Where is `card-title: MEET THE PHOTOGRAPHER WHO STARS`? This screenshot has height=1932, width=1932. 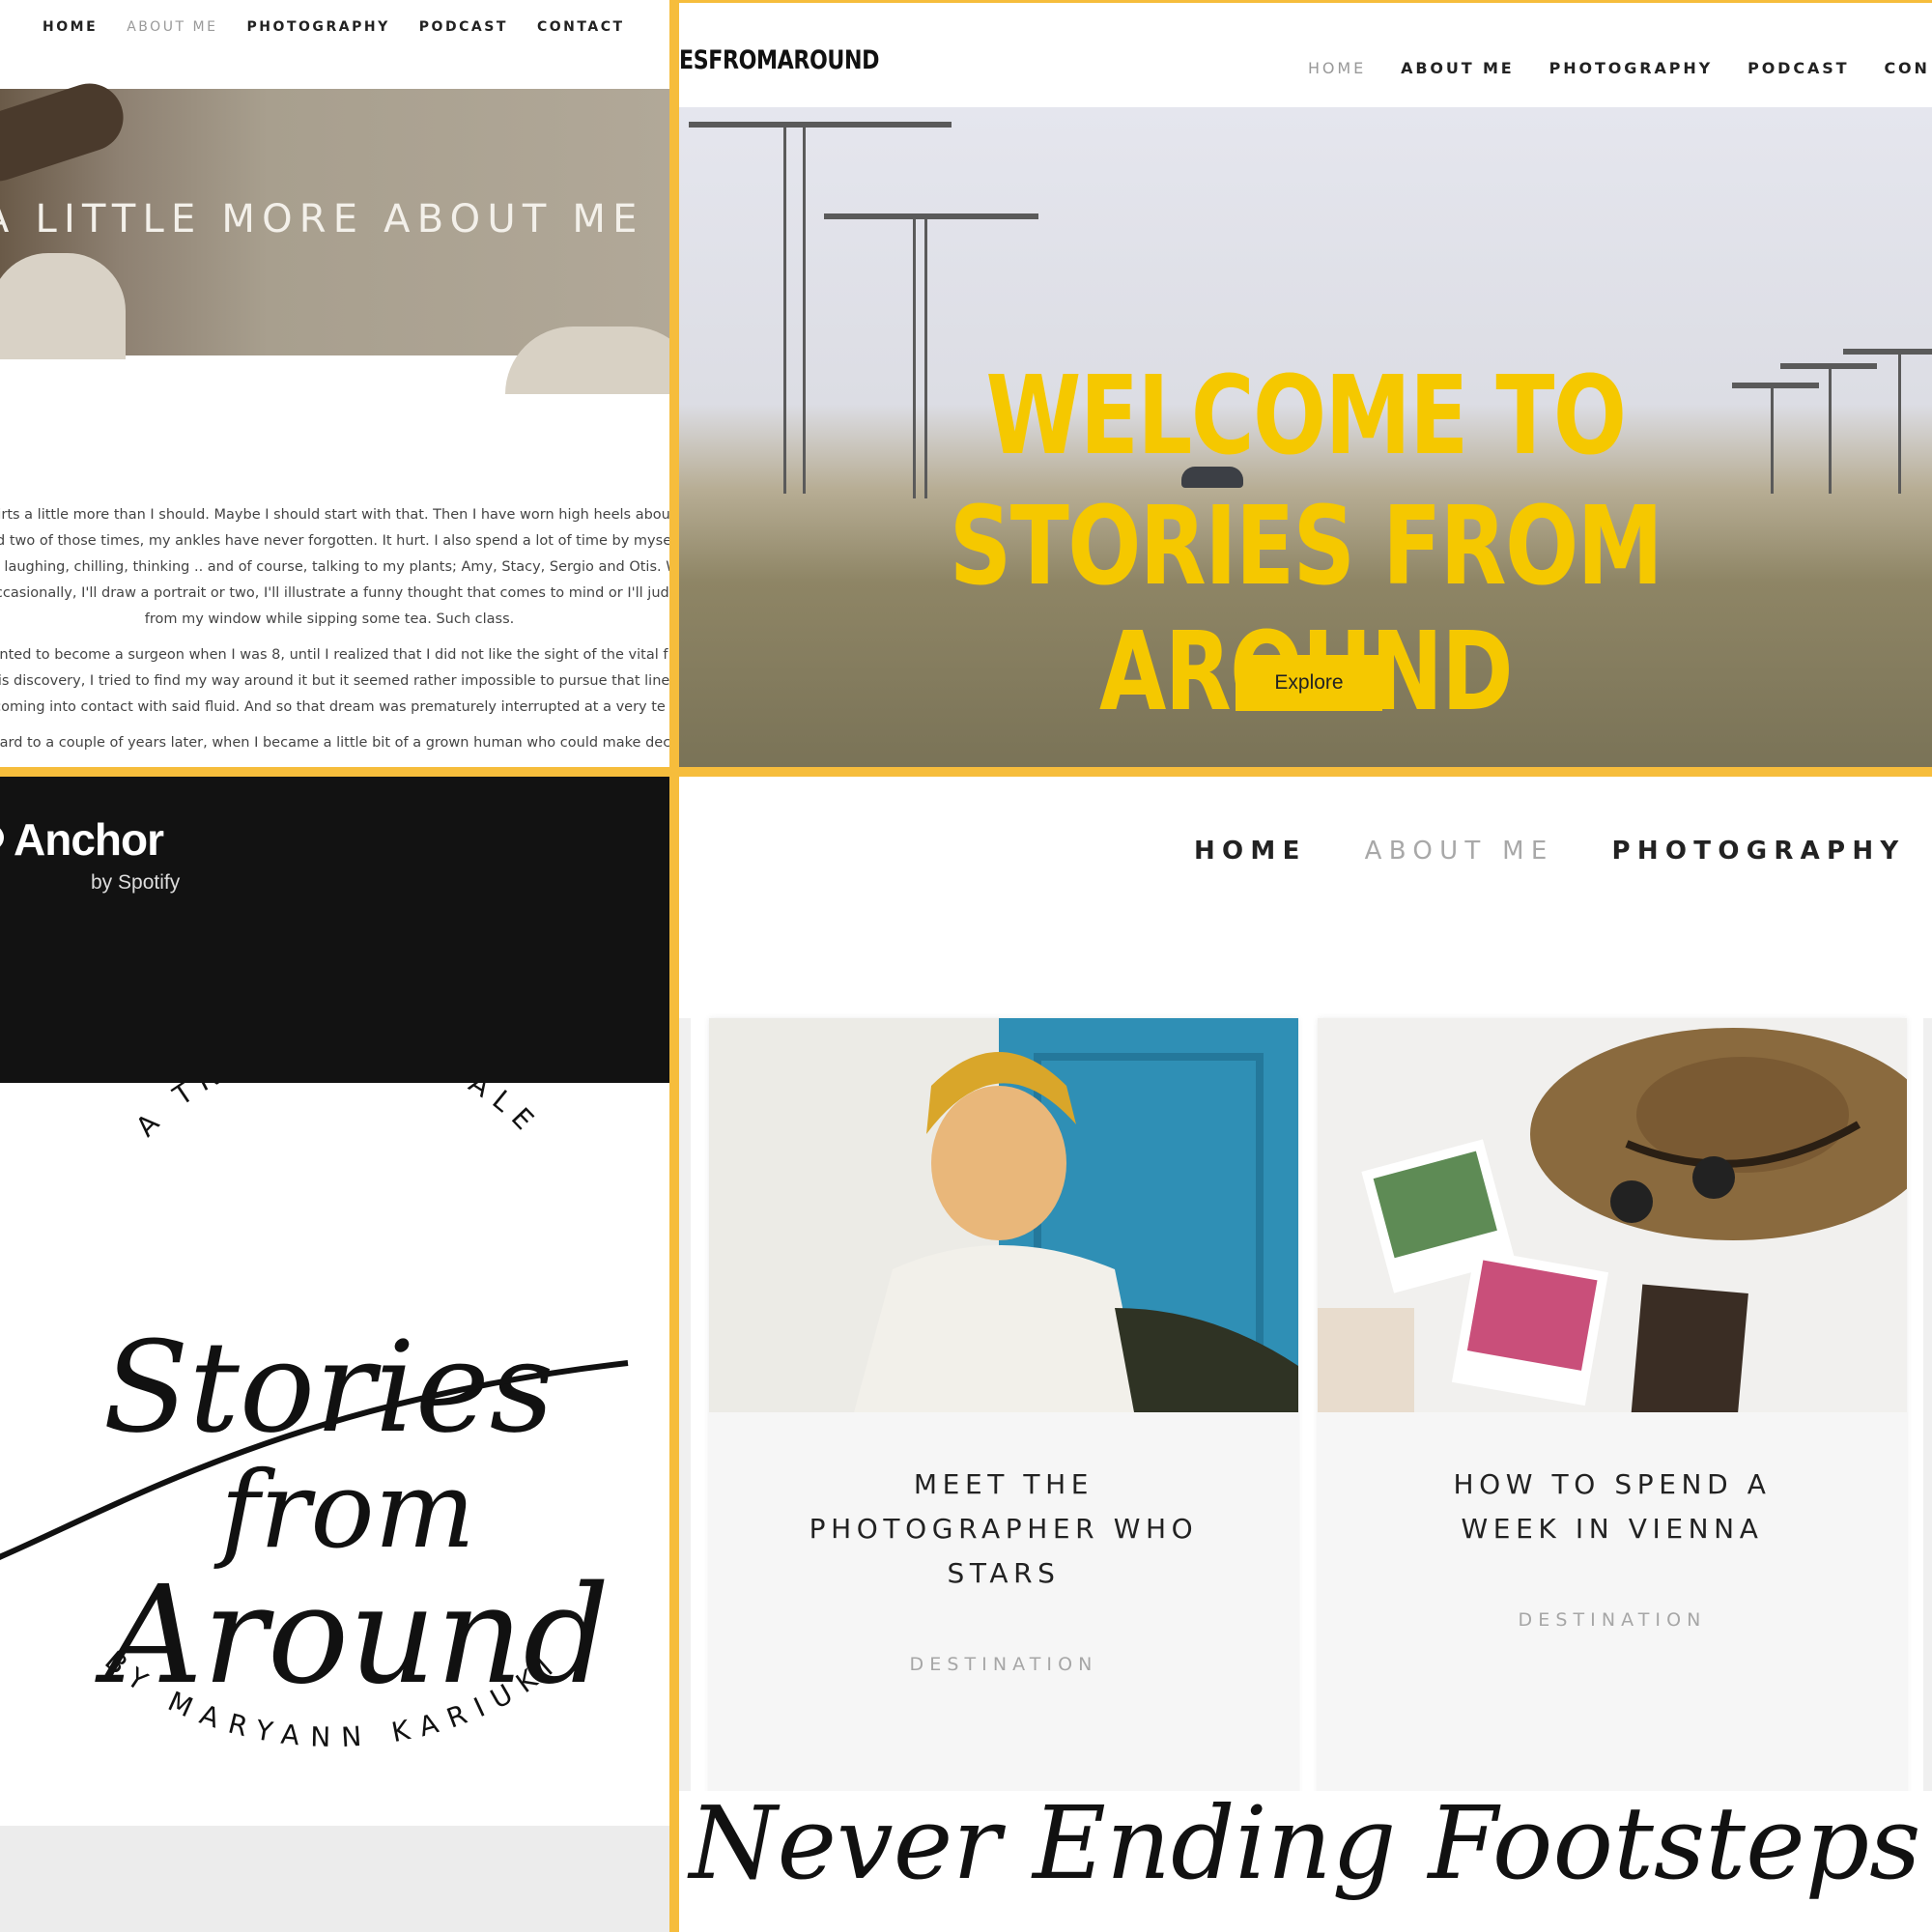 card-title: MEET THE PHOTOGRAPHER WHO STARS is located at coordinates (1003, 1529).